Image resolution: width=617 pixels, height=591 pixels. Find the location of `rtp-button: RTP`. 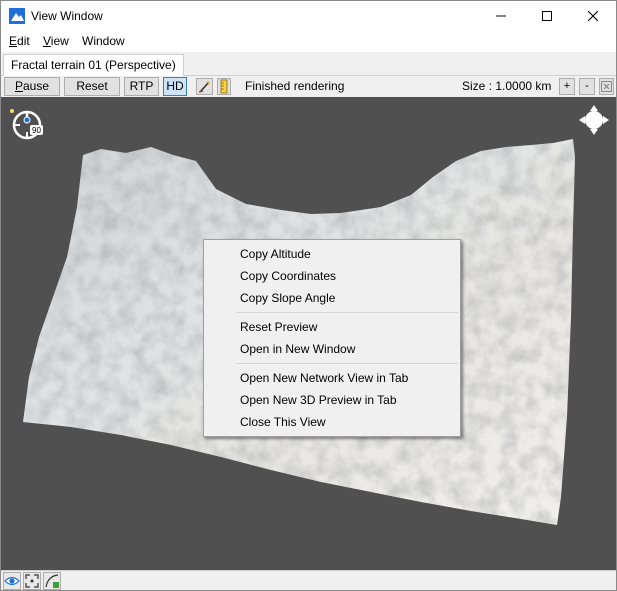

rtp-button: RTP is located at coordinates (141, 86).